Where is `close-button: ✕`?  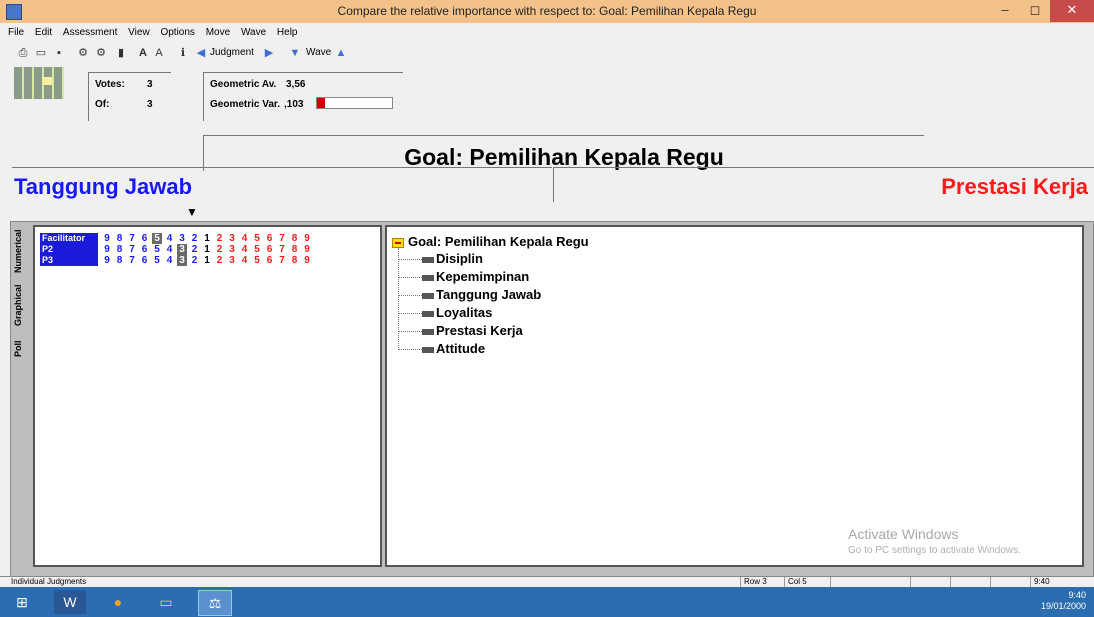 close-button: ✕ is located at coordinates (1072, 11).